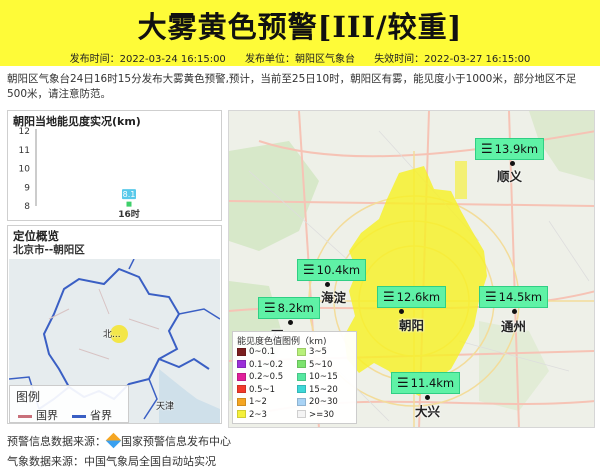  Describe the element at coordinates (262, 352) in the screenshot. I see `color-legend-label: 0~0.1` at that location.